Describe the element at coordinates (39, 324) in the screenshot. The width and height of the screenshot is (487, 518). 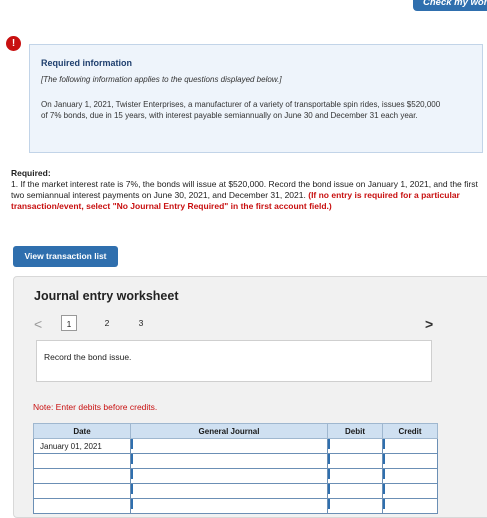
I see `chevron-left-icon: <` at that location.